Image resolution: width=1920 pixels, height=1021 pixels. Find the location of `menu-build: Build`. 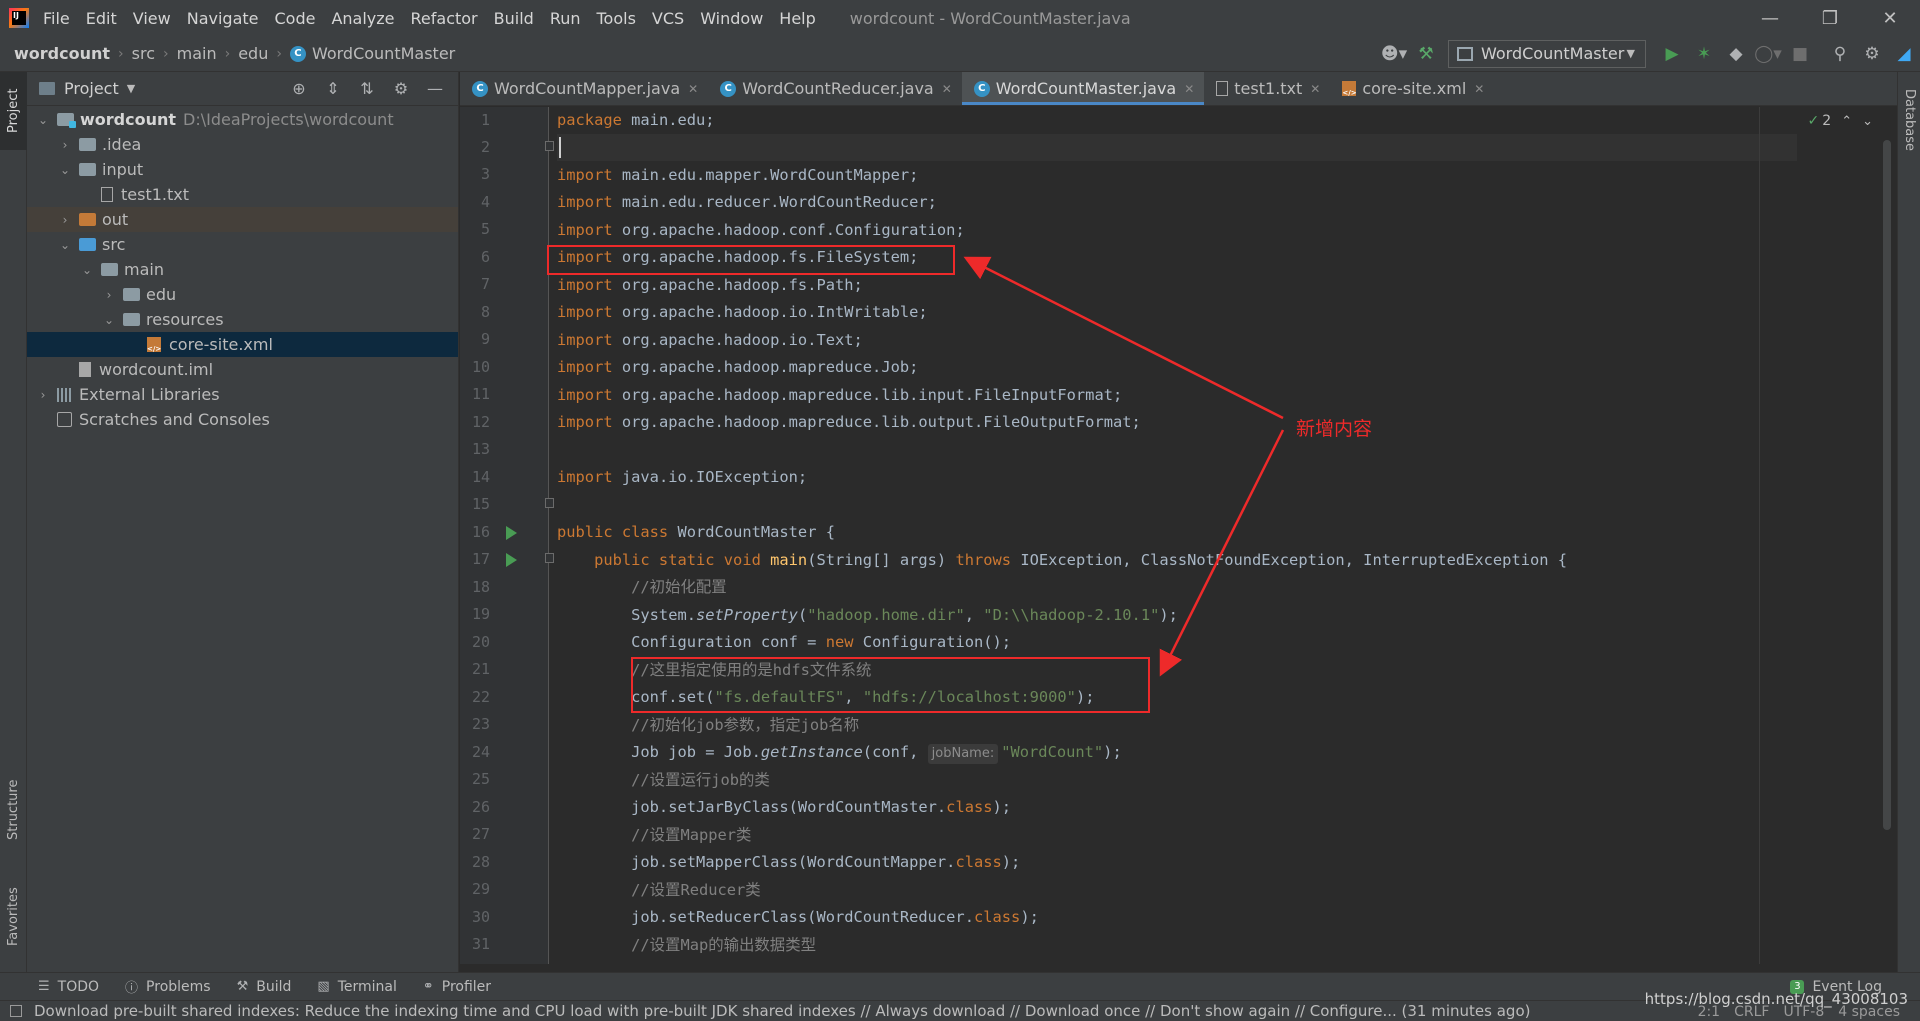

menu-build: Build is located at coordinates (514, 18).